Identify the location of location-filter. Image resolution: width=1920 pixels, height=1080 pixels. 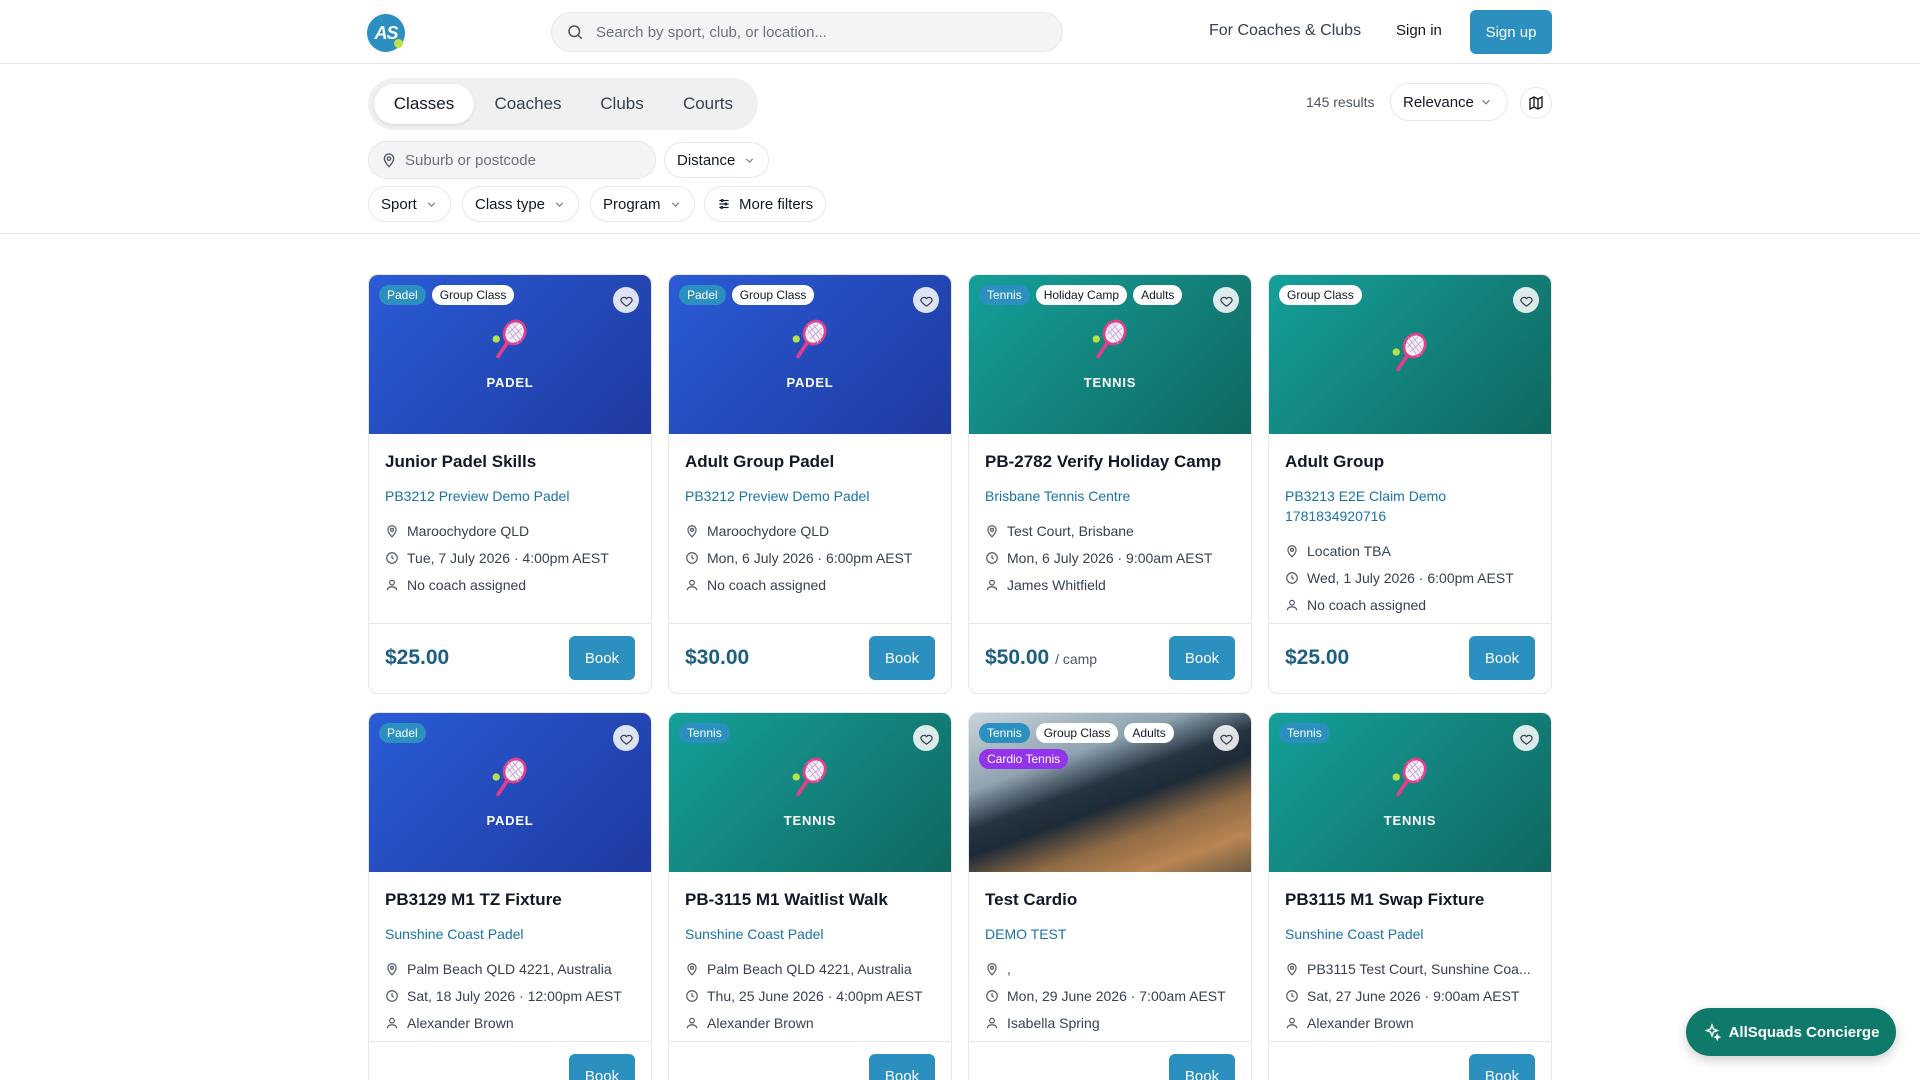
(512, 160).